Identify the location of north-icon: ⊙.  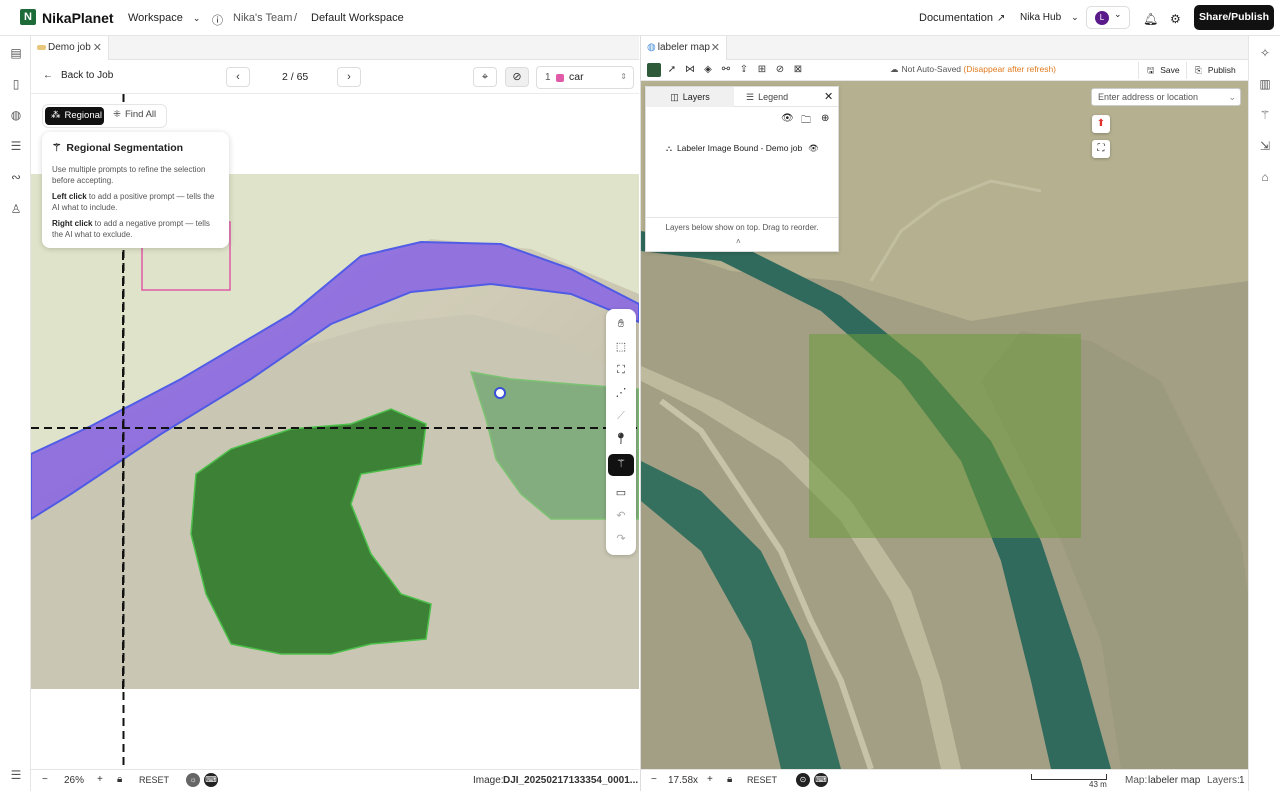
(803, 780).